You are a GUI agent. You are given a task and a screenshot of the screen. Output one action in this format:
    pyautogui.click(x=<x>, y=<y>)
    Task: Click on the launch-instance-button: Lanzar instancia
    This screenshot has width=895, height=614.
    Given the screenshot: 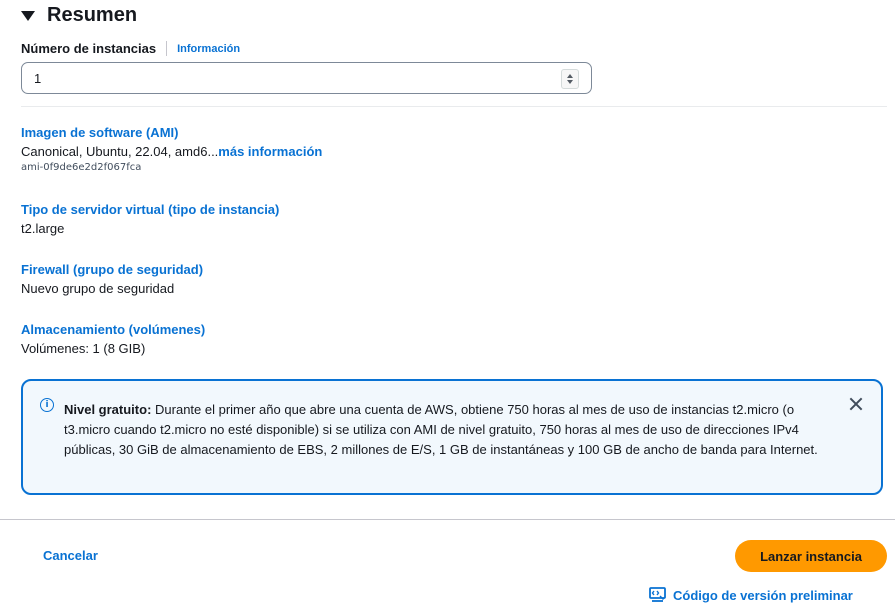 What is the action you would take?
    pyautogui.click(x=811, y=556)
    